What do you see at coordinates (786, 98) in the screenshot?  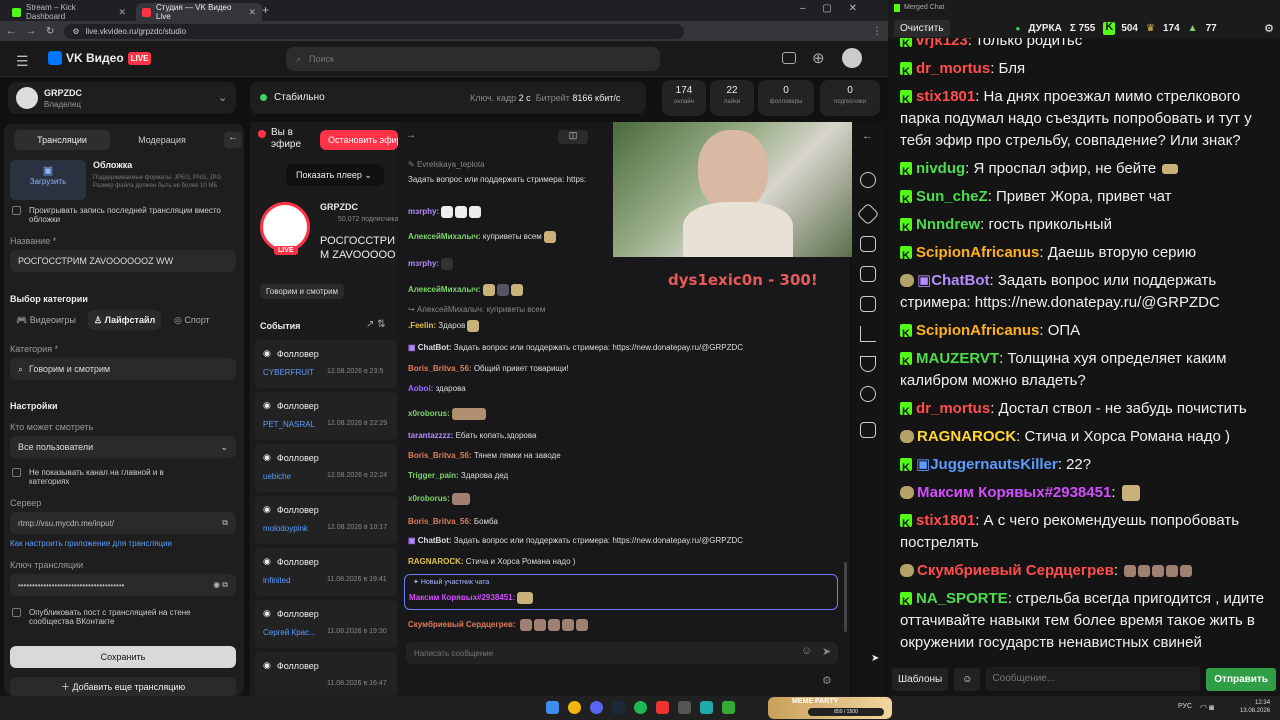 I see `stat-followers: 0 фолловеры` at bounding box center [786, 98].